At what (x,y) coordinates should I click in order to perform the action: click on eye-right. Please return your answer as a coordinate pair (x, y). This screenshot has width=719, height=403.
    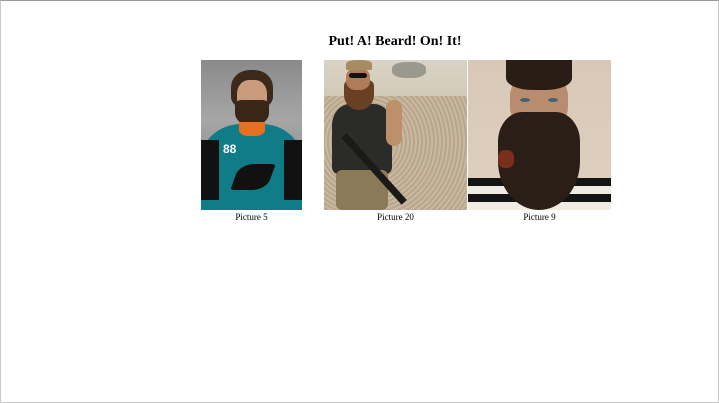
    Looking at the image, I should click on (553, 100).